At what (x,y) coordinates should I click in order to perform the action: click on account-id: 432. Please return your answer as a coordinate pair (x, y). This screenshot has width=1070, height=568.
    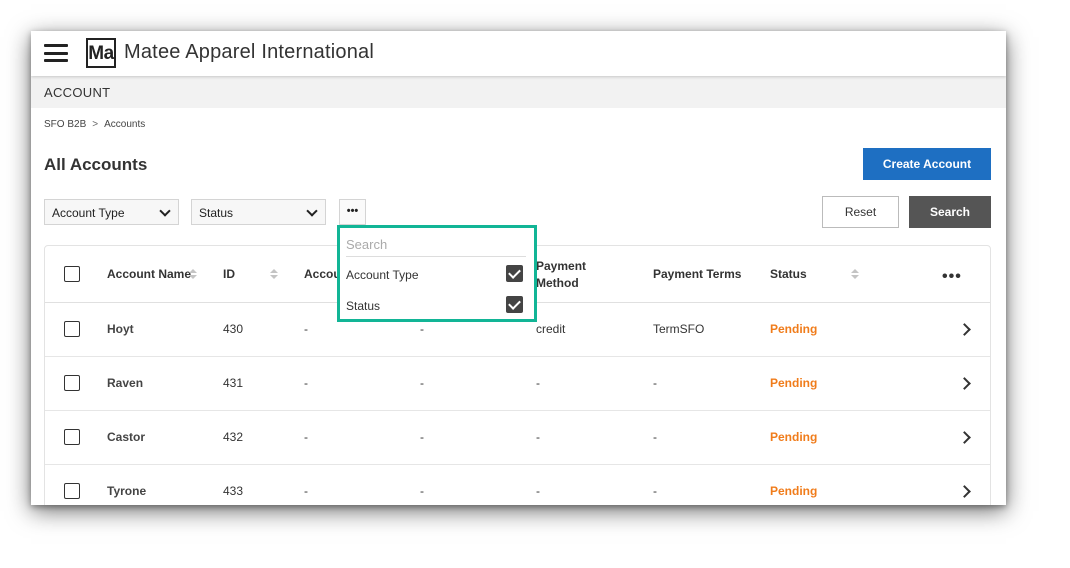
    Looking at the image, I should click on (233, 437).